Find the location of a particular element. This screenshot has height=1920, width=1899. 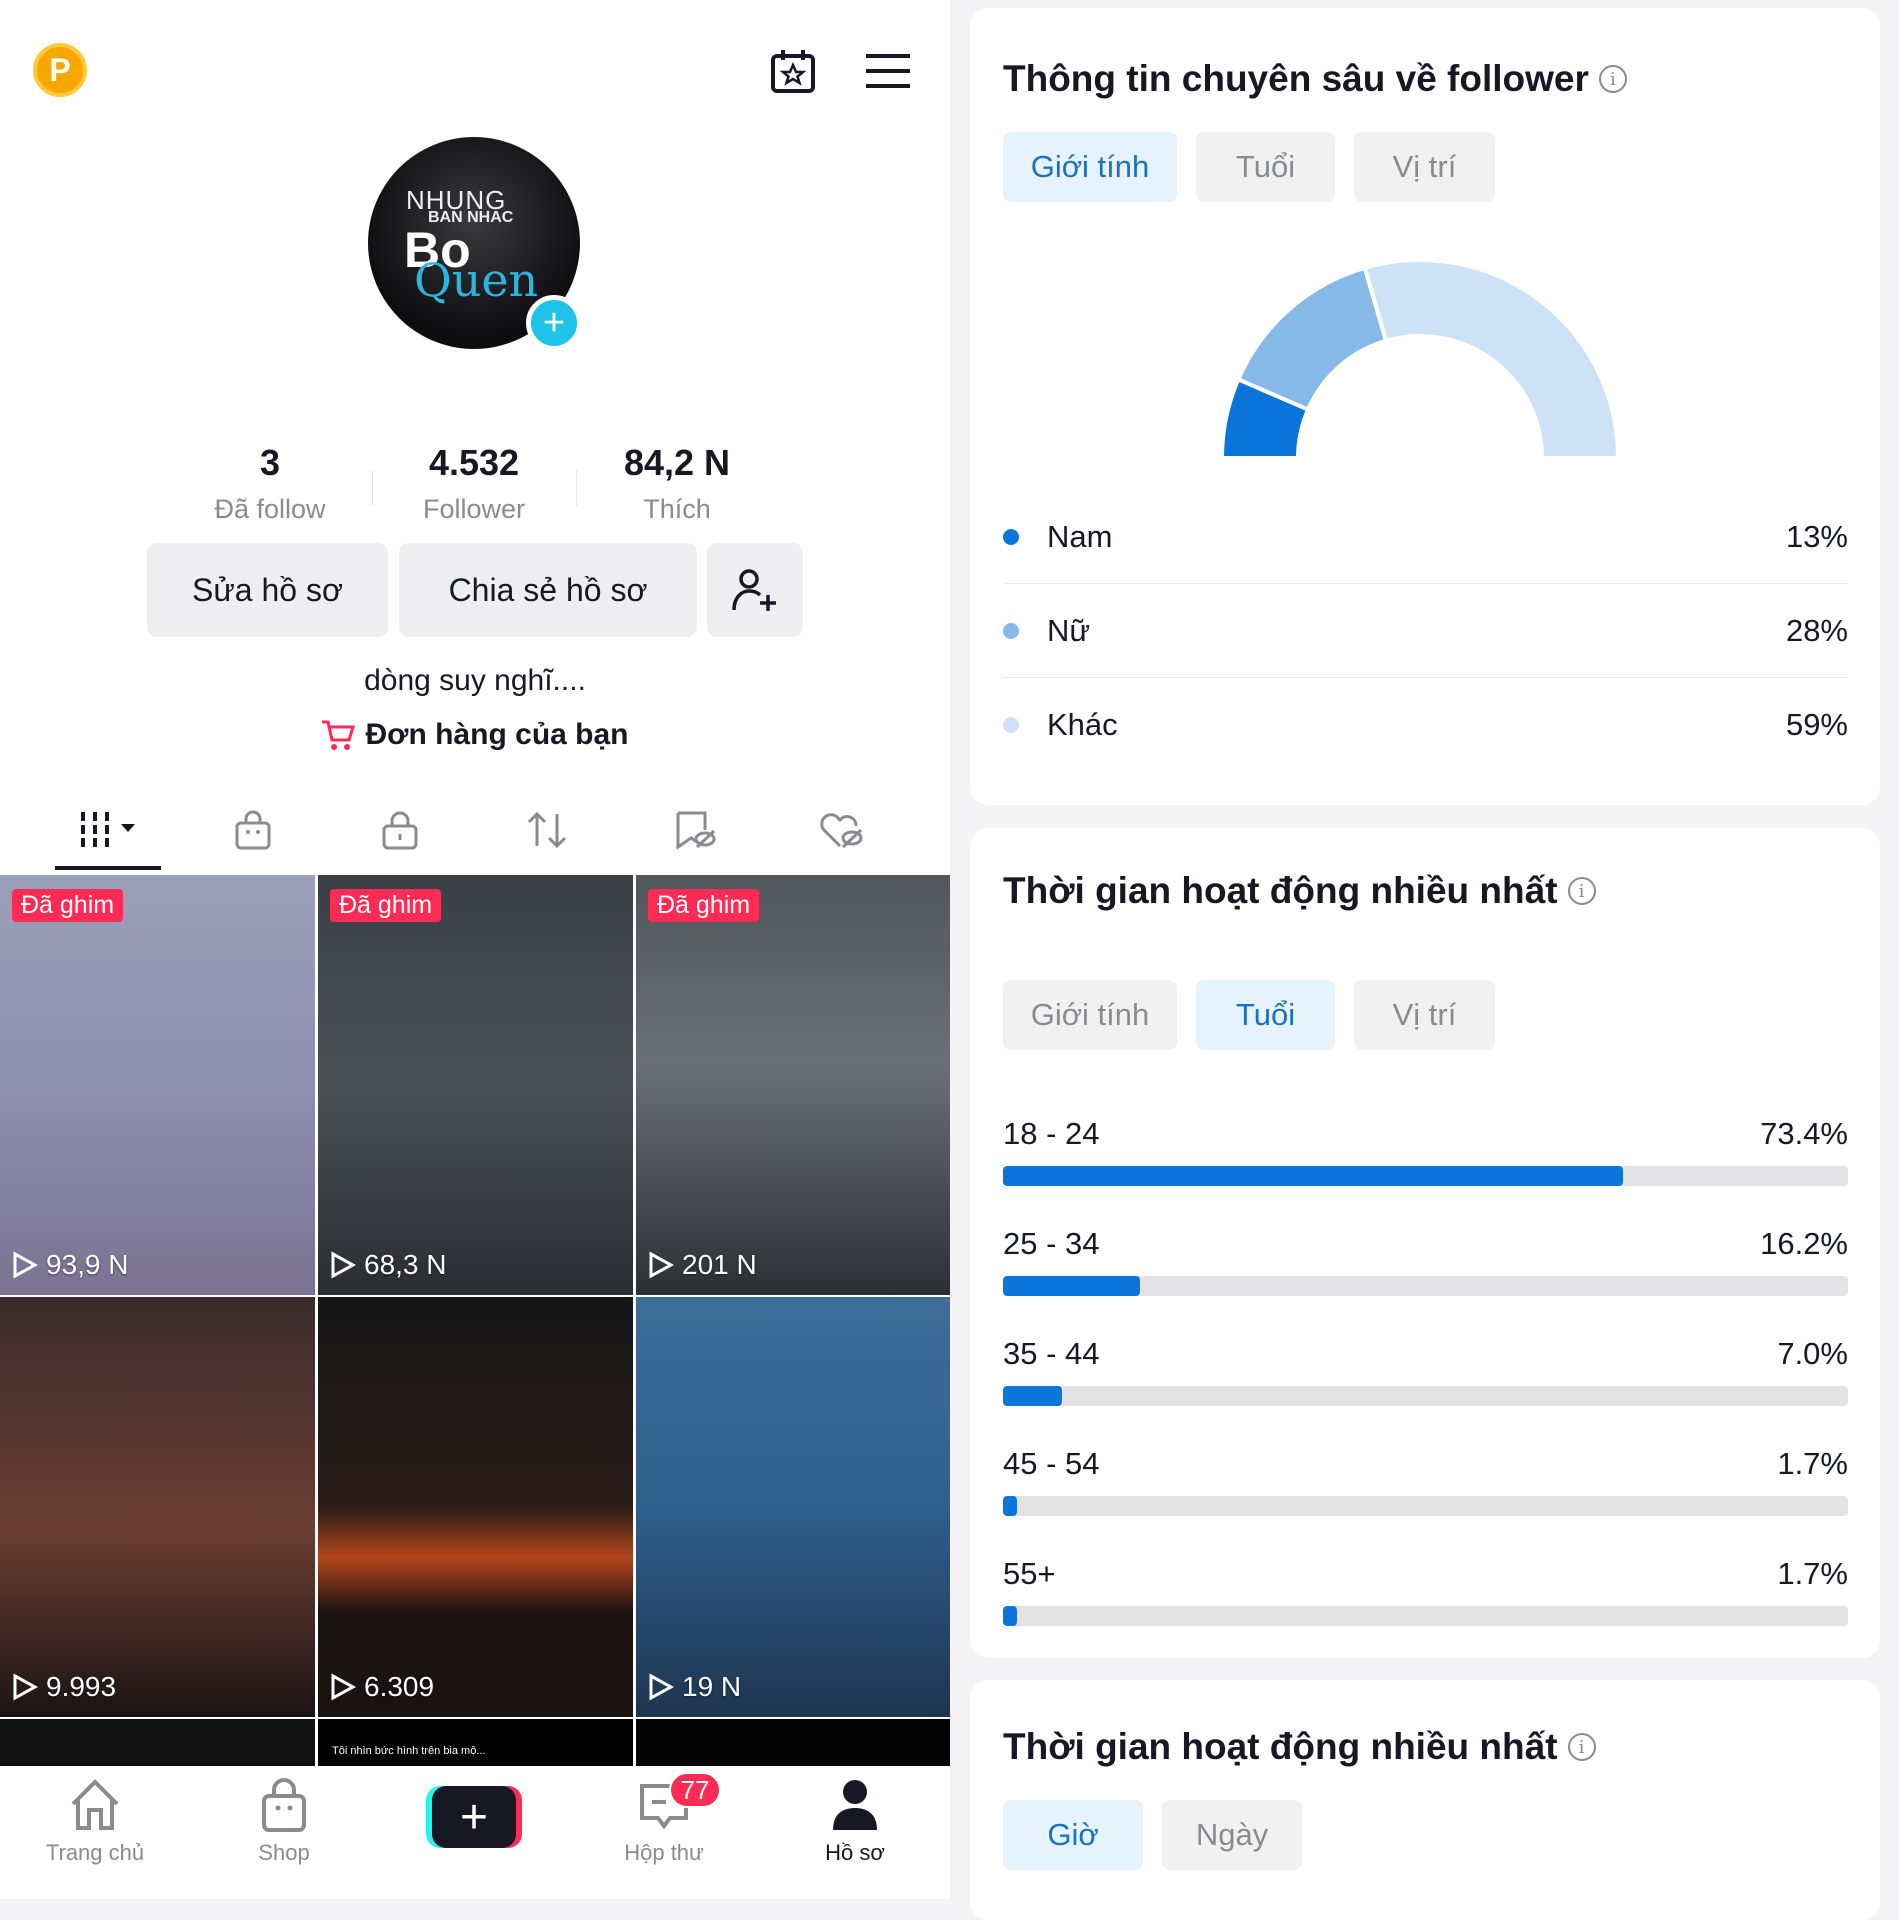

view-count: 201 N is located at coordinates (702, 1265).